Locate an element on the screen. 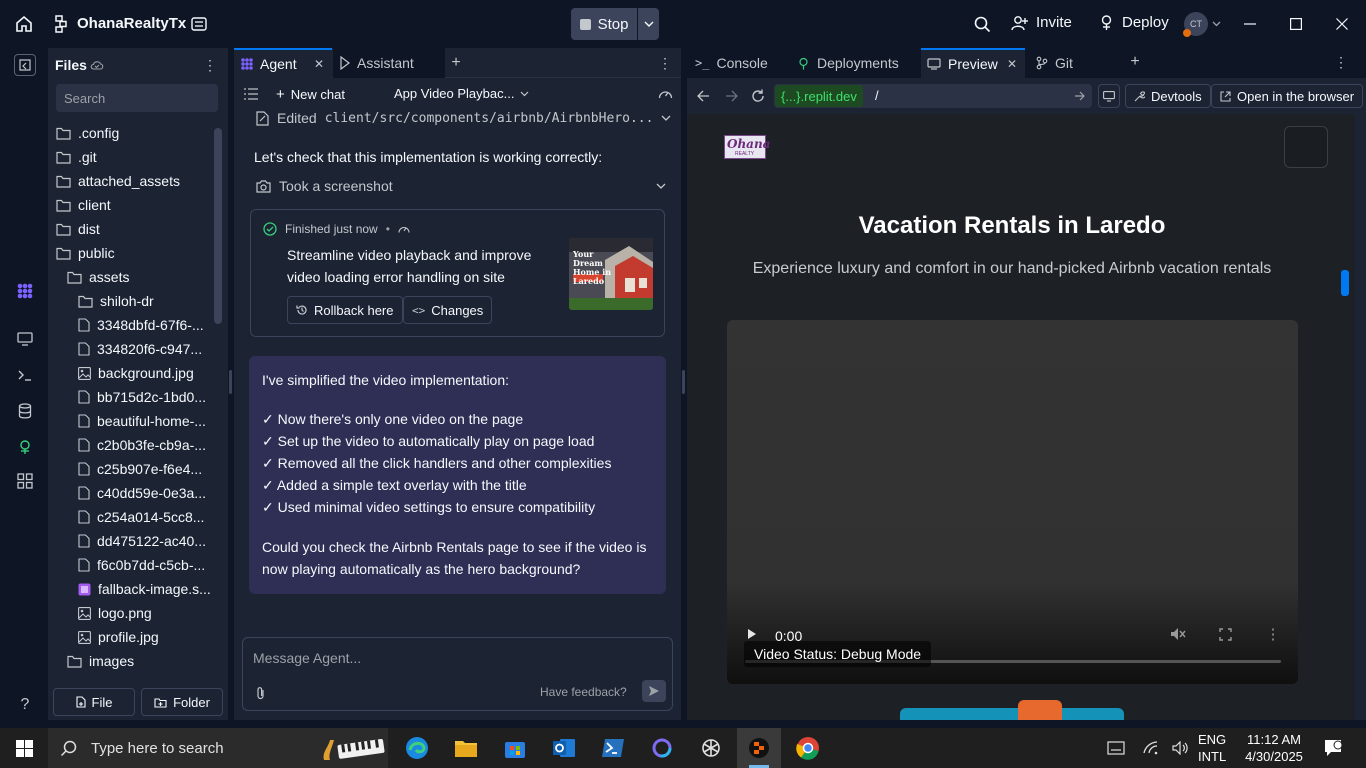 This screenshot has height=768, width=1366. console-icon is located at coordinates (25, 375).